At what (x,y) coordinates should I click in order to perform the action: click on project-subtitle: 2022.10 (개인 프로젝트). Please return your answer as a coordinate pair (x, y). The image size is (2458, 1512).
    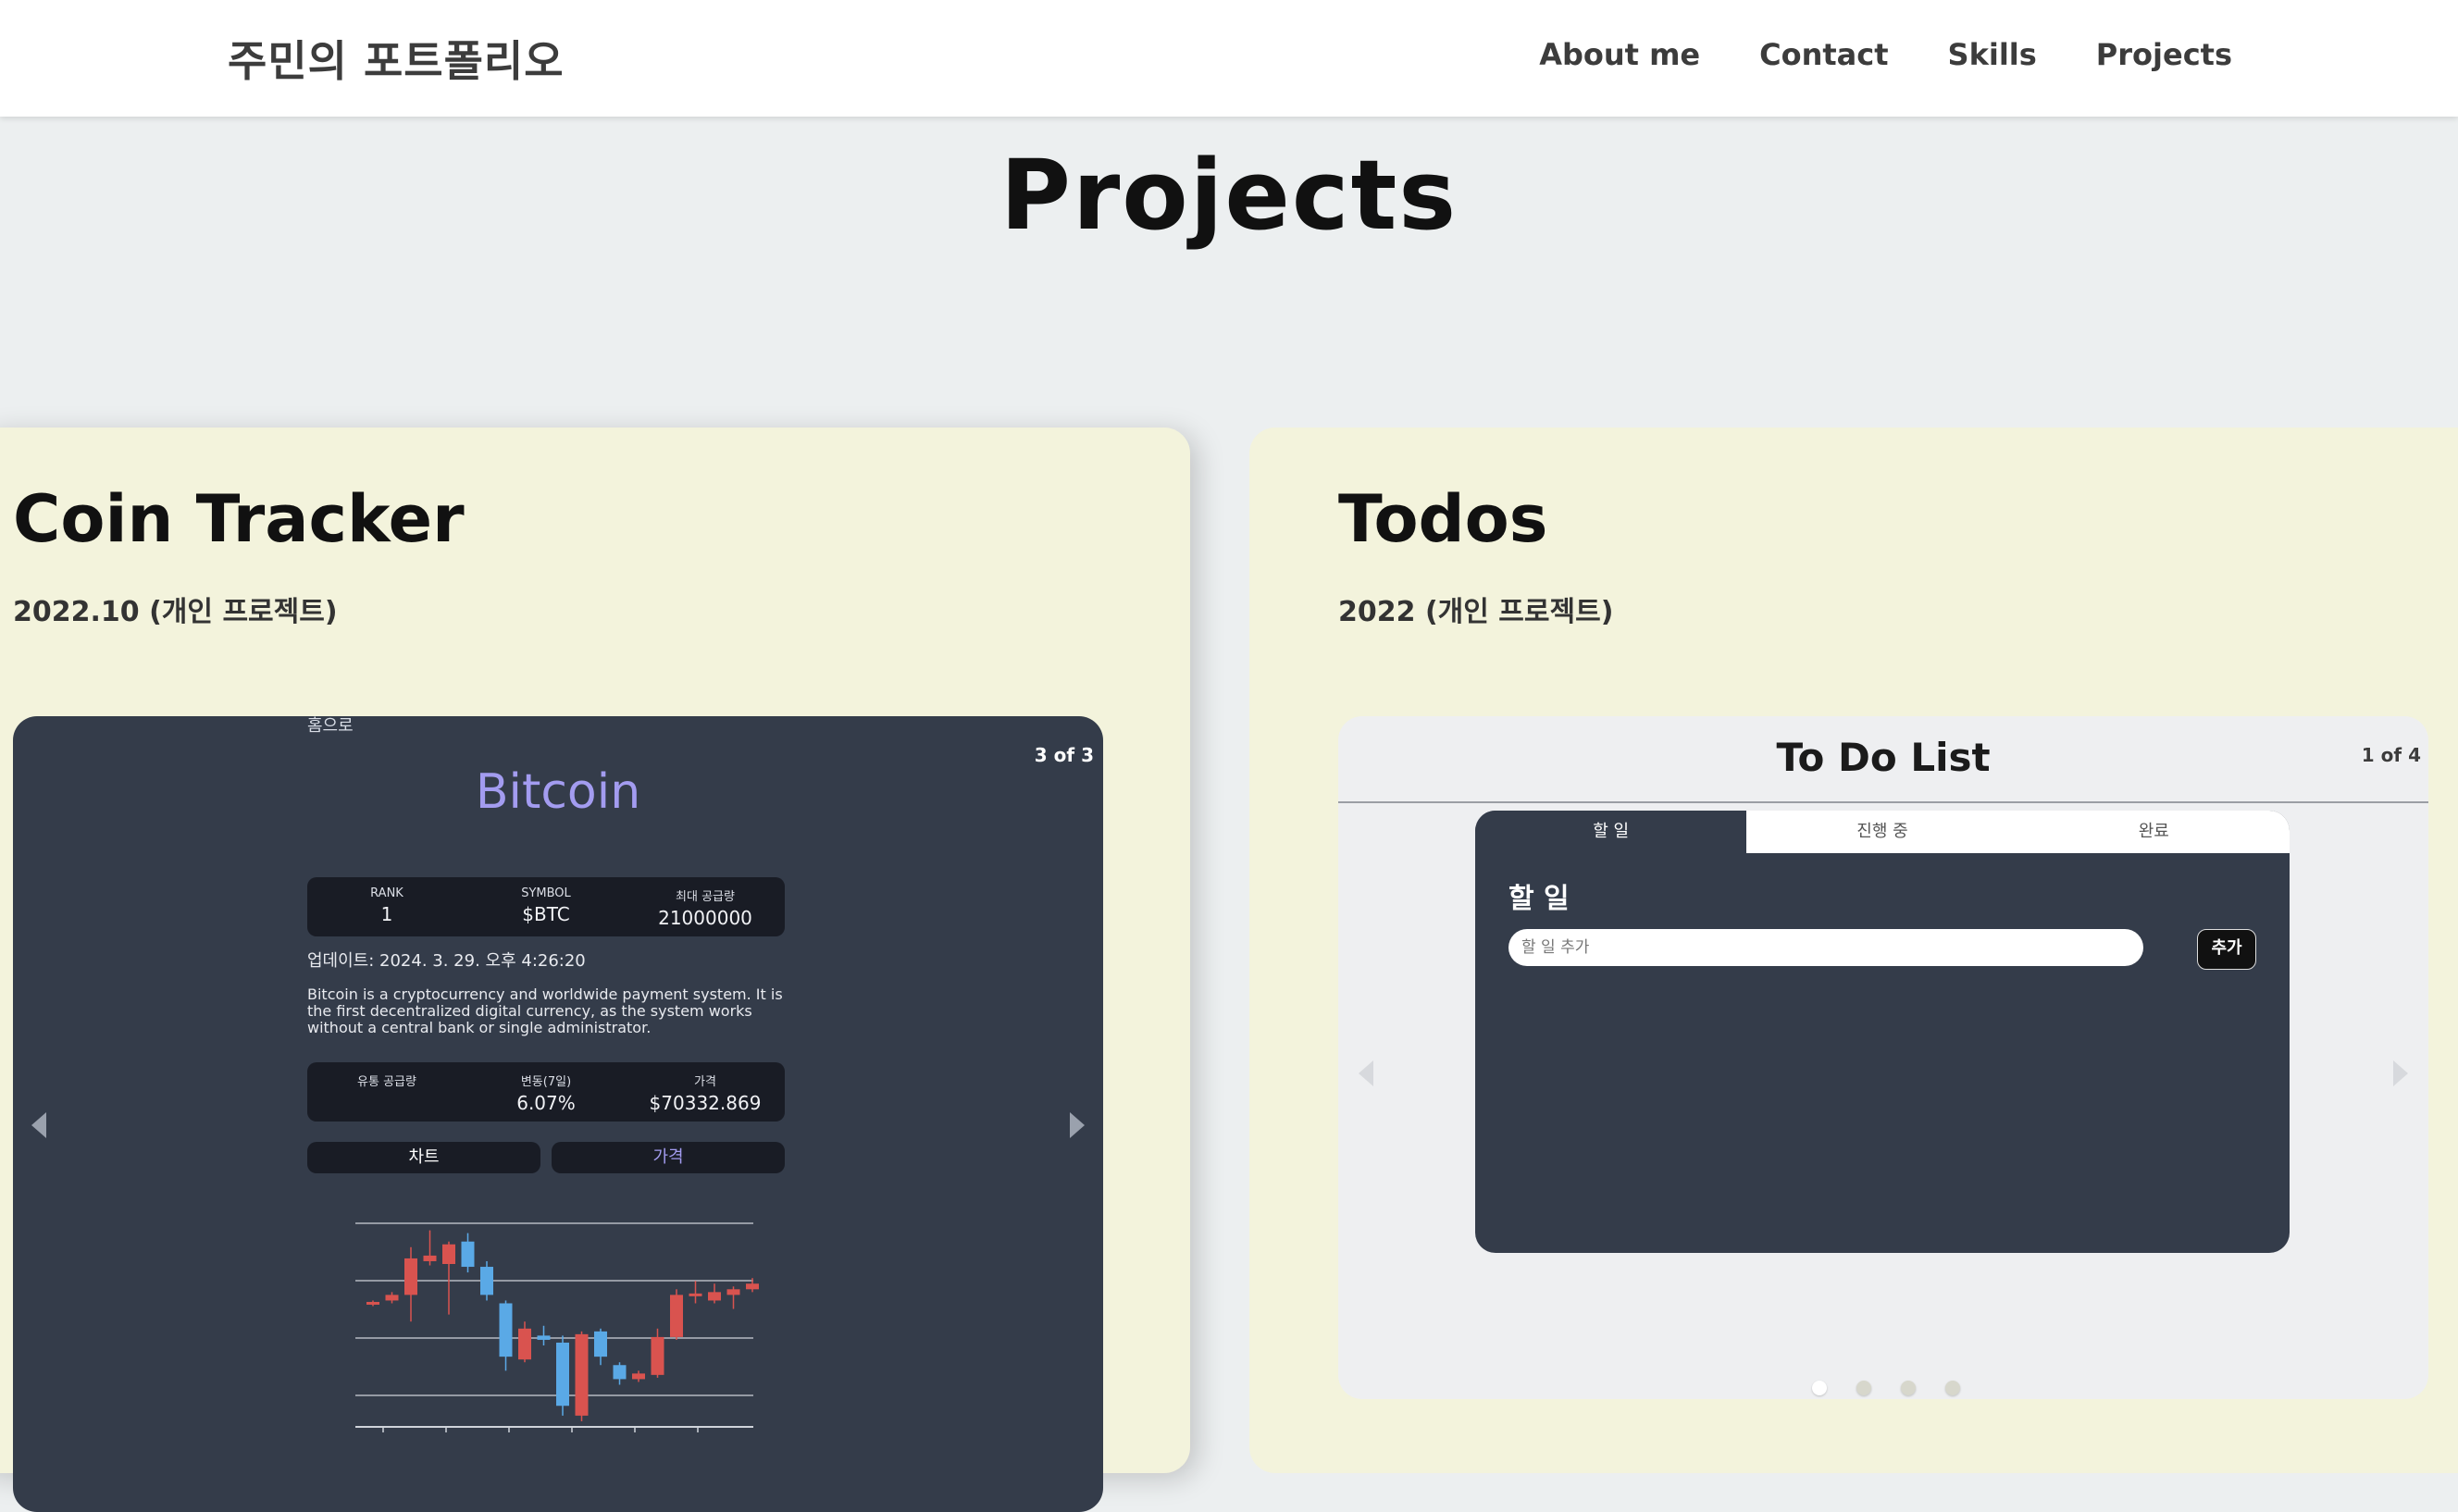
    Looking at the image, I should click on (175, 612).